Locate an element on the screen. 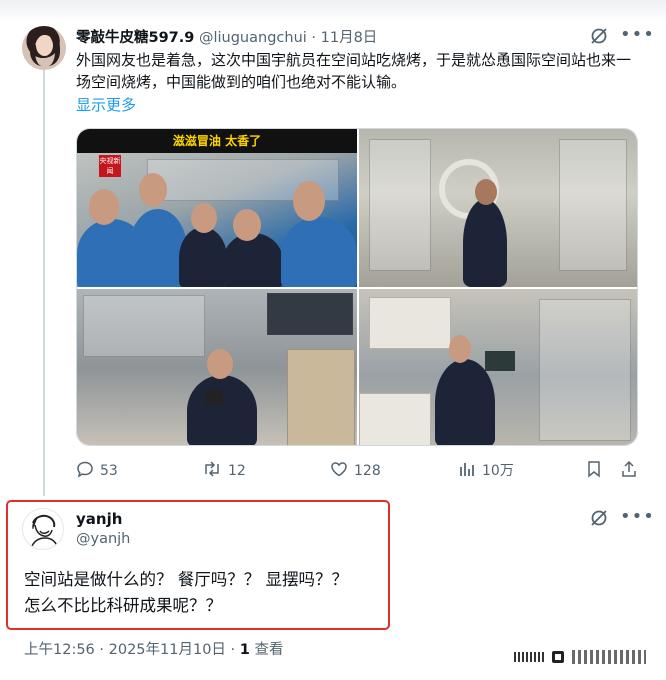 This screenshot has width=666, height=680. reply-meta: 上午12:56 · 2025年11月10日 · 1 查看 is located at coordinates (153, 648).